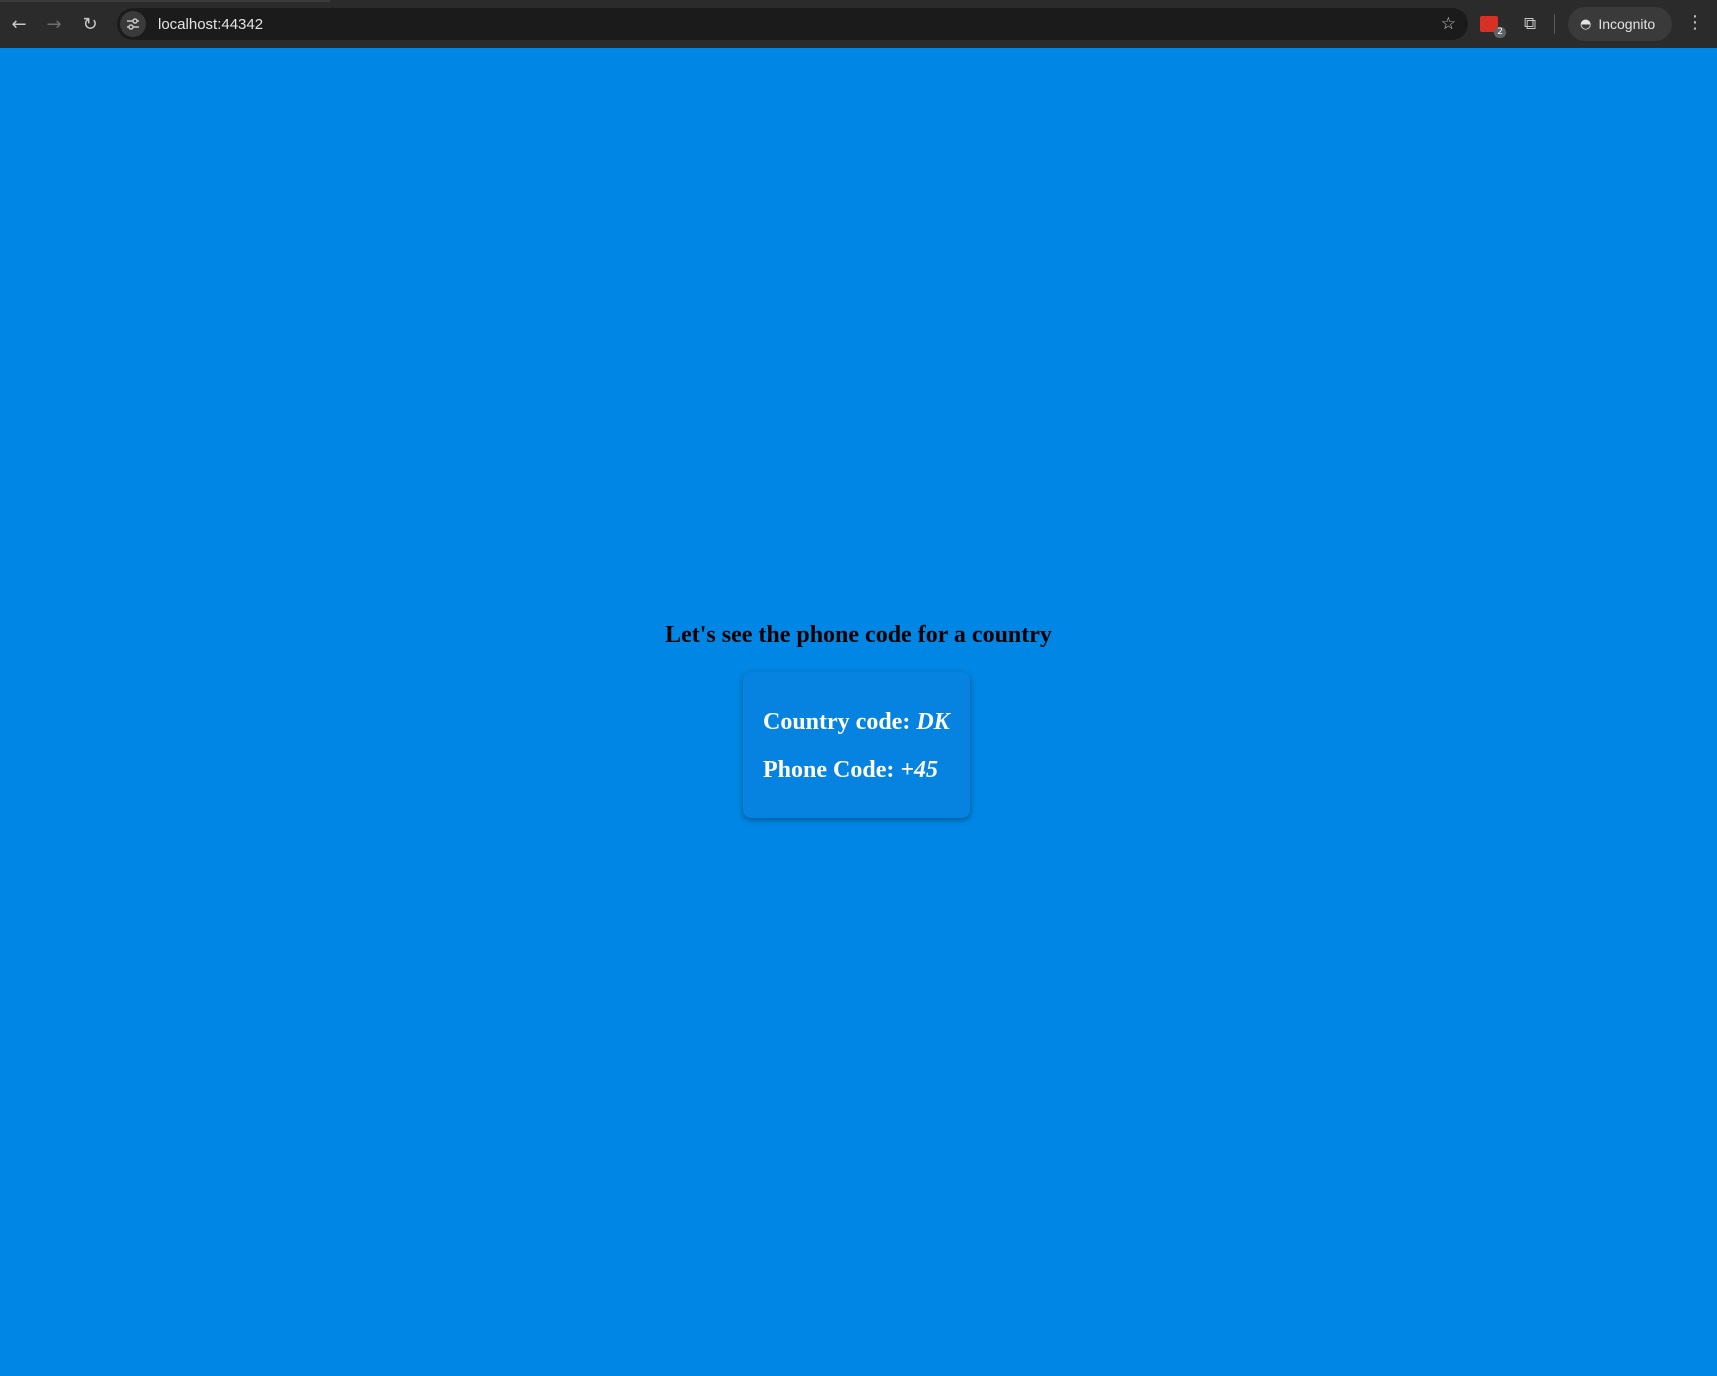 This screenshot has height=1376, width=1717. What do you see at coordinates (1695, 23) in the screenshot?
I see `kebab-menu-icon: ⋮` at bounding box center [1695, 23].